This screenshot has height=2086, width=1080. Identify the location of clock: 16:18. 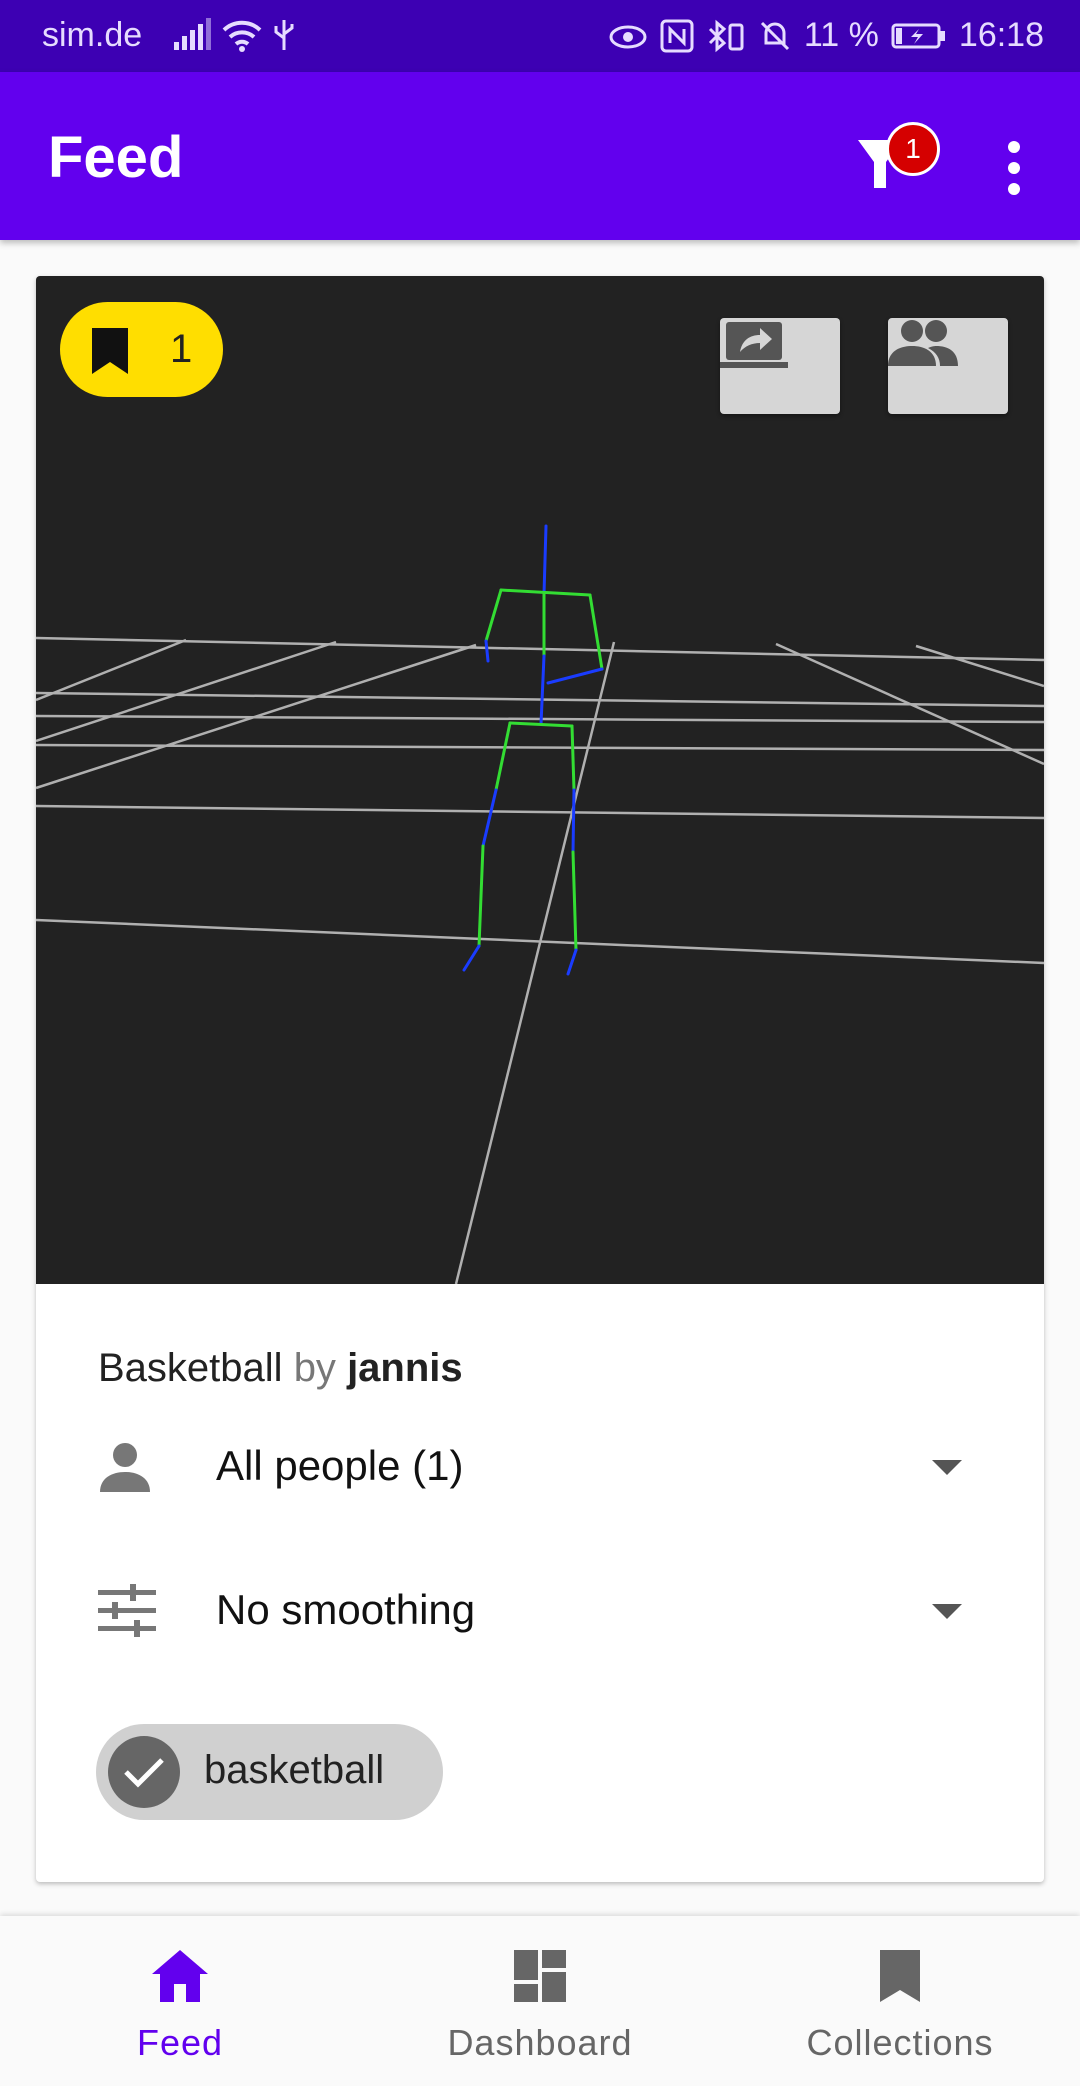
(1001, 35).